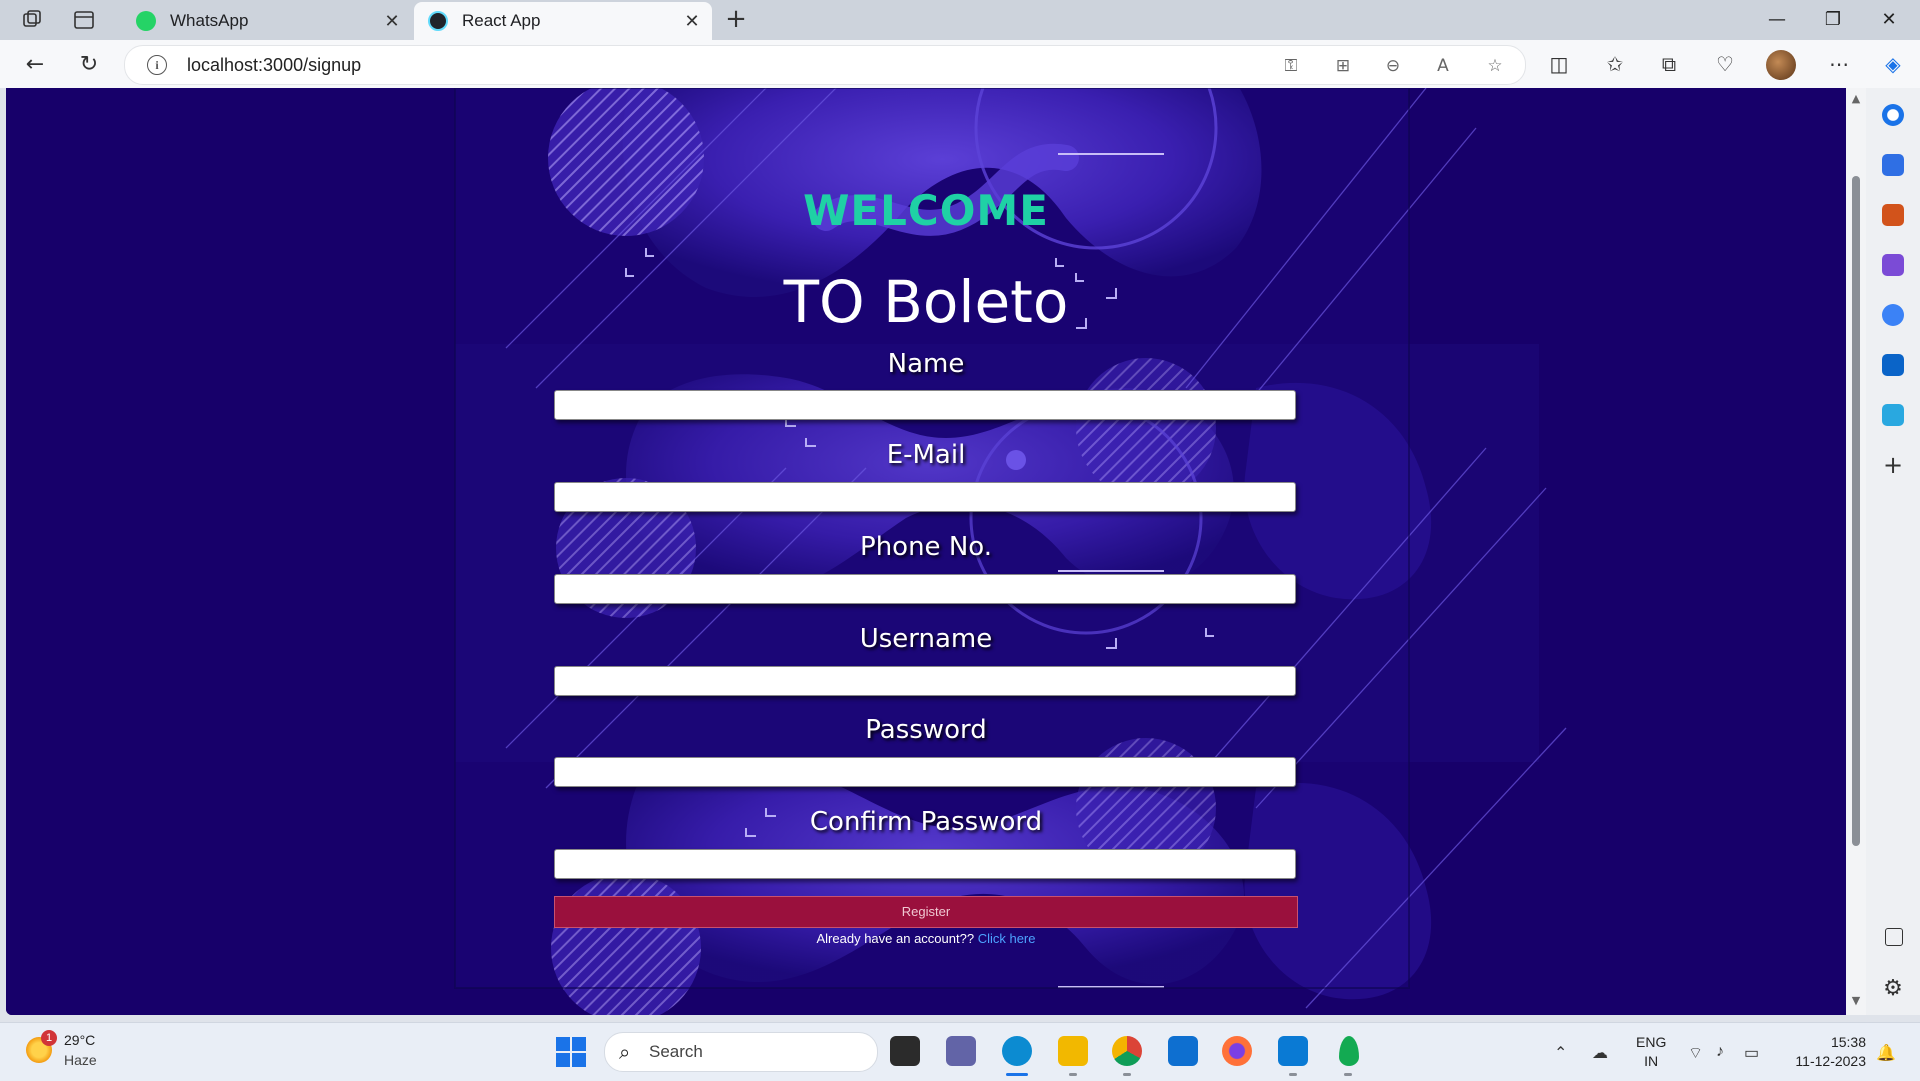  I want to click on tab-react-app: React App ✕, so click(563, 21).